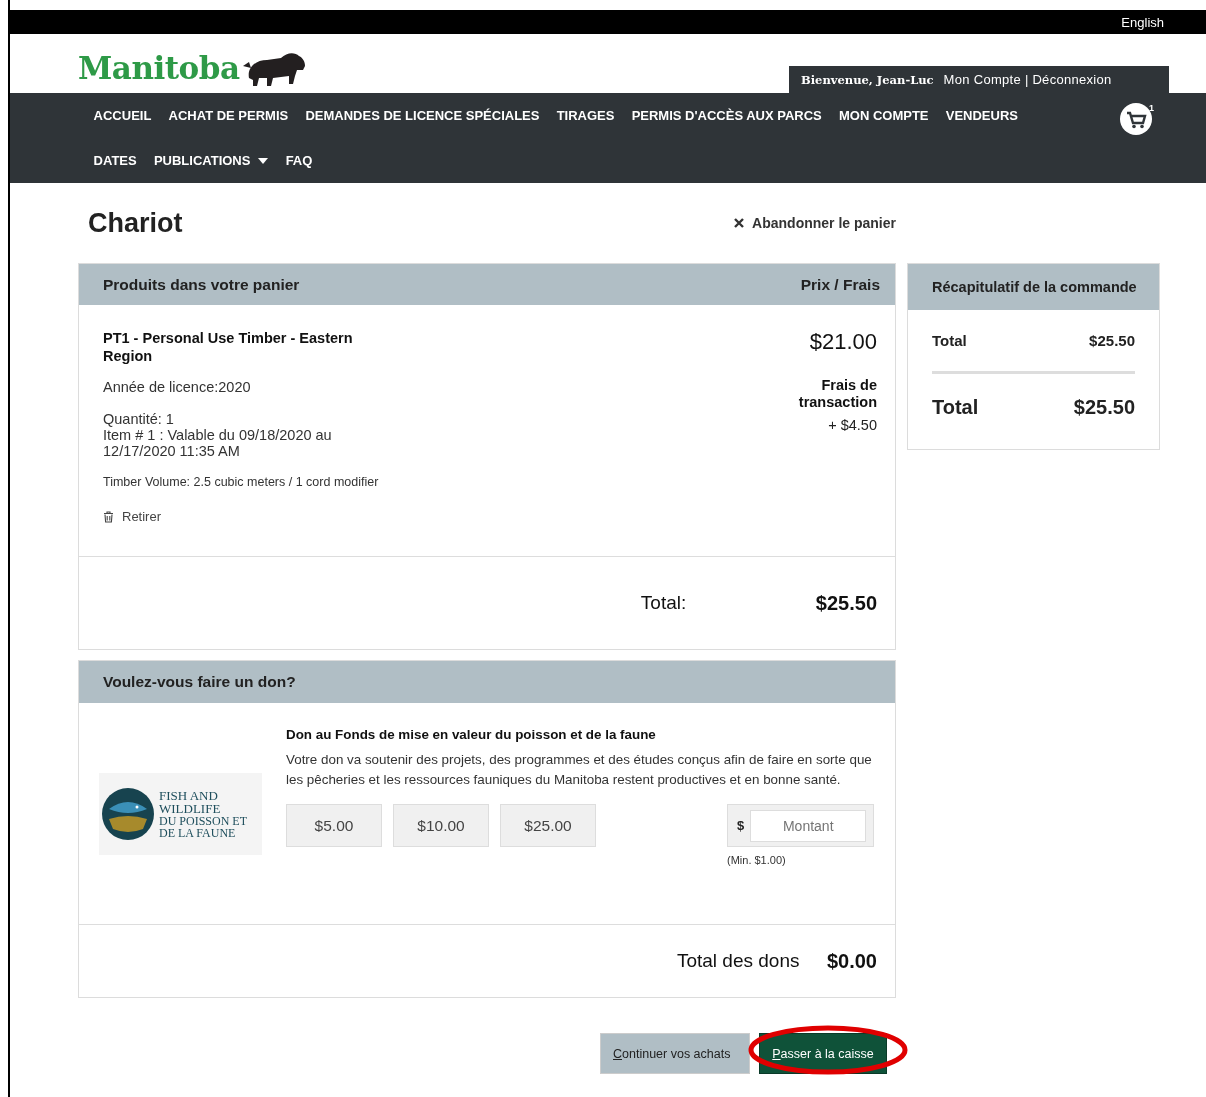 The height and width of the screenshot is (1097, 1206). I want to click on logout-link: Déconnexion, so click(1072, 79).